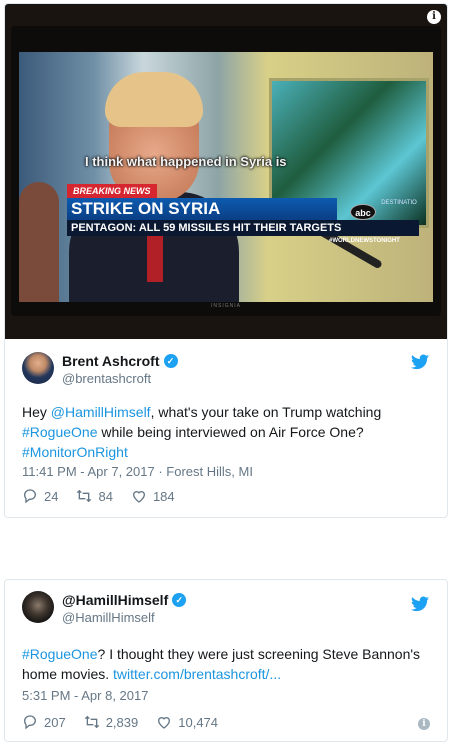 Image resolution: width=452 pixels, height=744 pixels. Describe the element at coordinates (101, 412) in the screenshot. I see `mention-link: @HamillHimself` at that location.